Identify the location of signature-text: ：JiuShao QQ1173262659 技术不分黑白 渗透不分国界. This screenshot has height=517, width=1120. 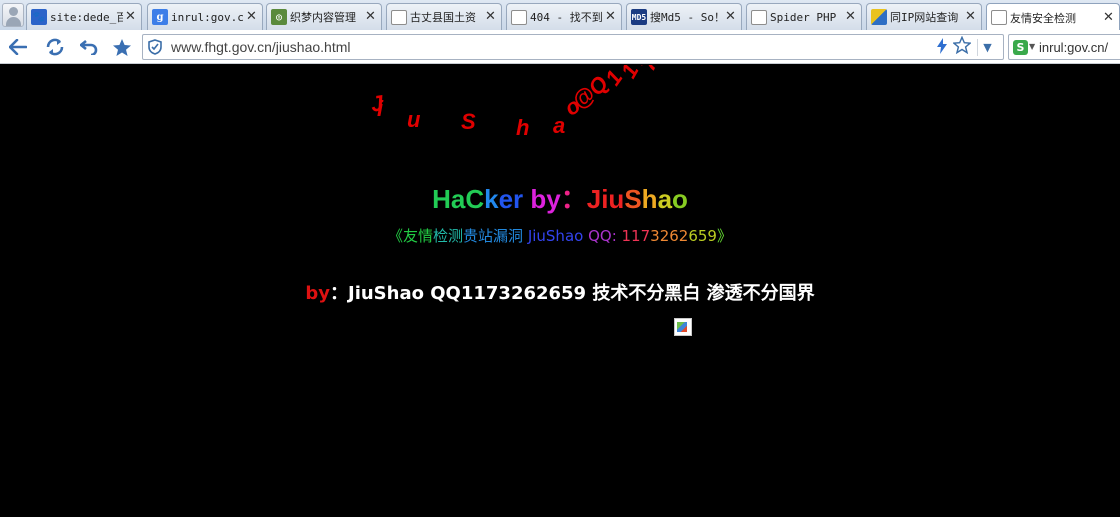
(572, 293).